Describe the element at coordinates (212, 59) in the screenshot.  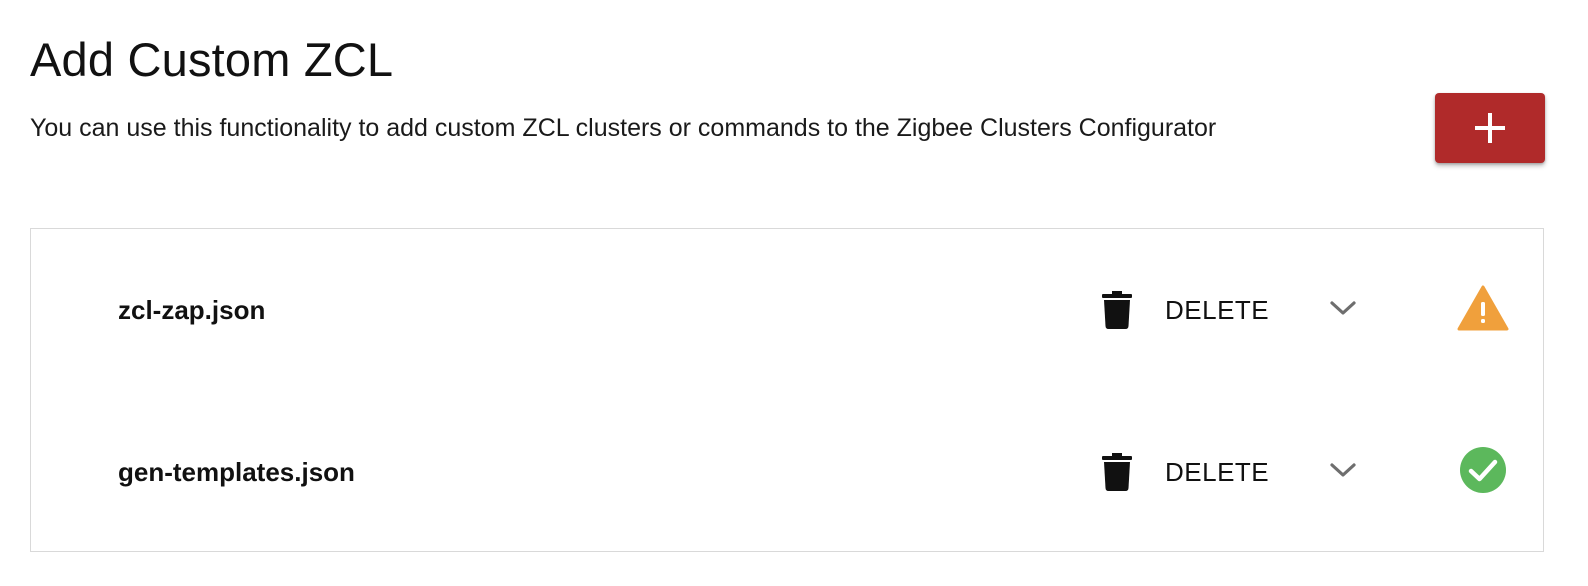
I see `page-title: Add Custom ZCL` at that location.